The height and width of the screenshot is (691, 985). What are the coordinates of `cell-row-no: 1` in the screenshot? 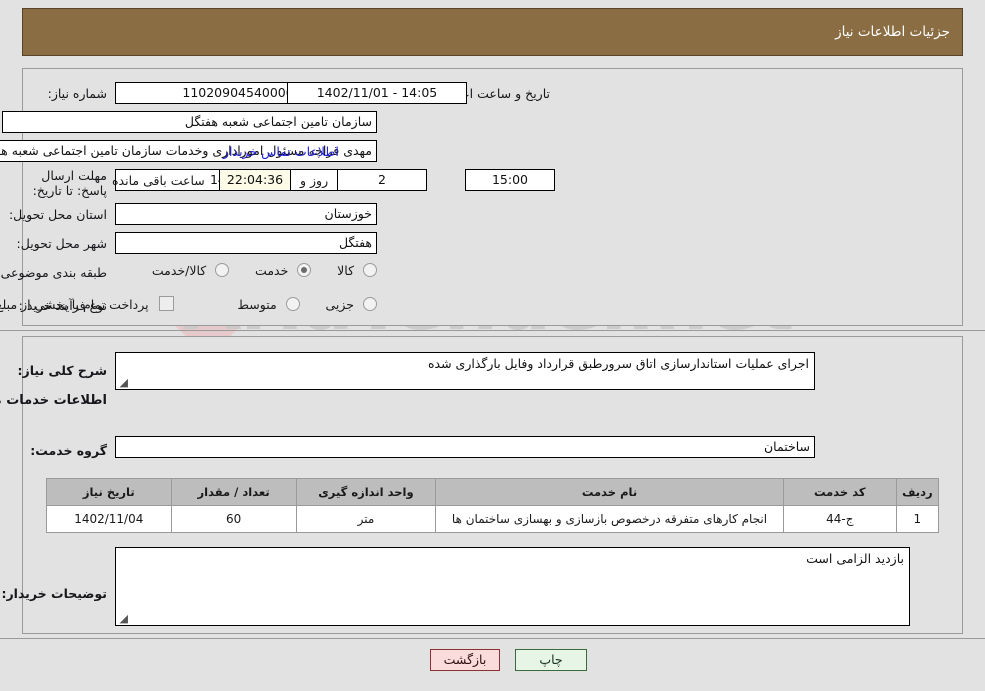 It's located at (917, 519).